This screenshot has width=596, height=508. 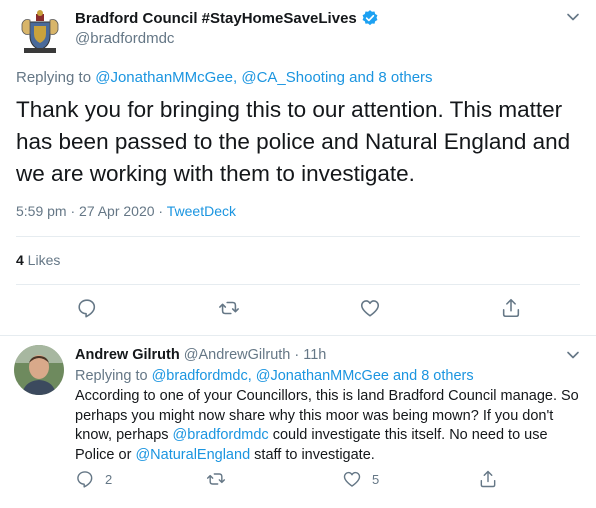 I want to click on reply-count: 2, so click(x=109, y=479).